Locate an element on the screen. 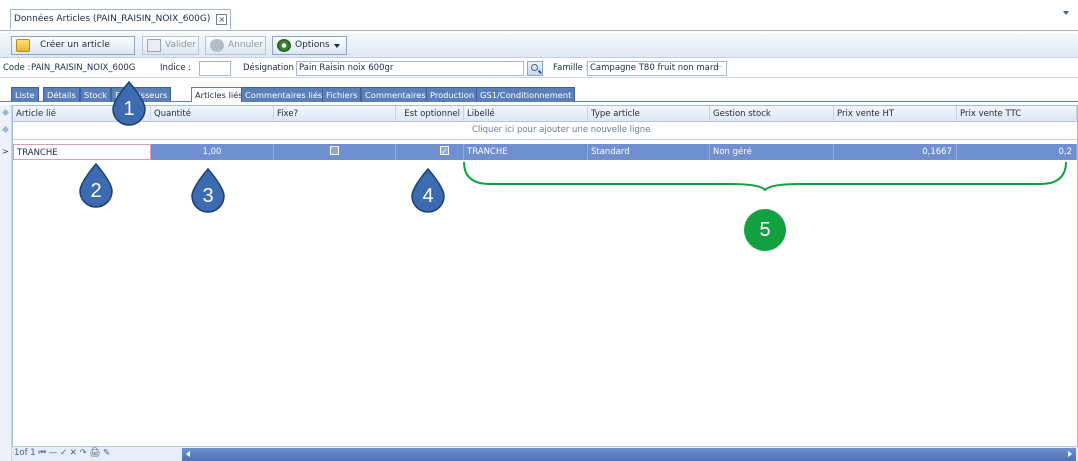  grid-row-indicator-column is located at coordinates (6, 283).